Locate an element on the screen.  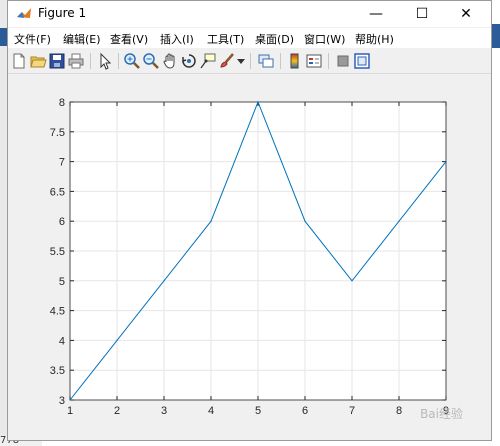
zoom-in-icon is located at coordinates (132, 61).